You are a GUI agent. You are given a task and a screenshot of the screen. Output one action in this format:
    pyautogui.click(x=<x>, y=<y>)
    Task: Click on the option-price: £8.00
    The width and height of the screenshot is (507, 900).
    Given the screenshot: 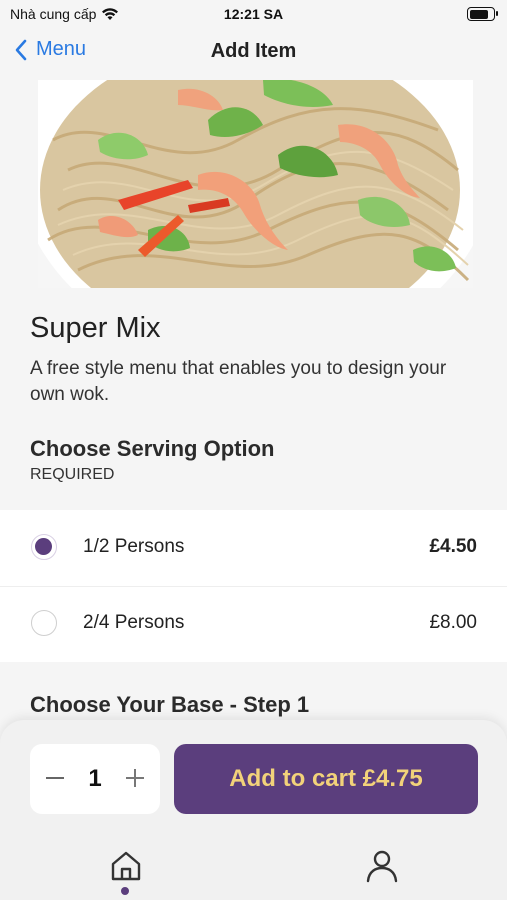 What is the action you would take?
    pyautogui.click(x=453, y=622)
    